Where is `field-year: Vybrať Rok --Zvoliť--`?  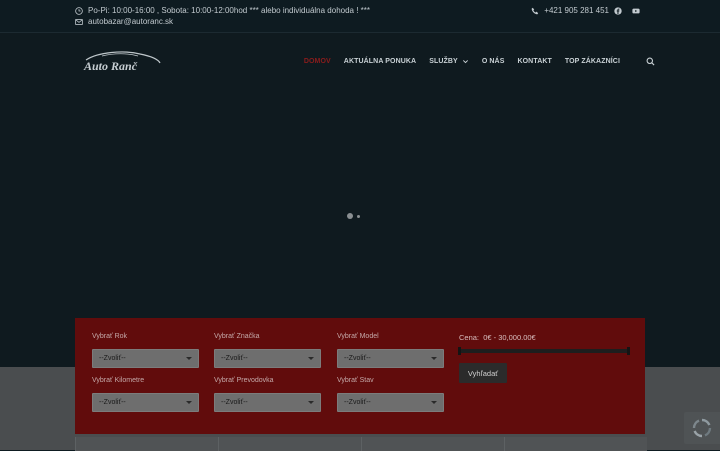
field-year: Vybrať Rok --Zvoliť-- is located at coordinates (145, 350).